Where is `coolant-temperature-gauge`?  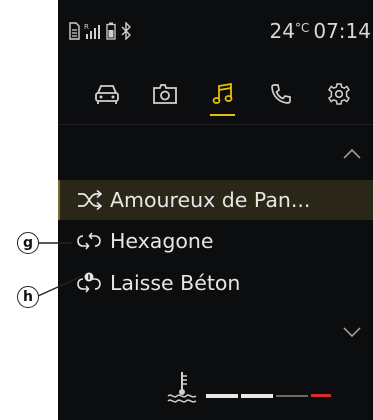 coolant-temperature-gauge is located at coordinates (268, 396).